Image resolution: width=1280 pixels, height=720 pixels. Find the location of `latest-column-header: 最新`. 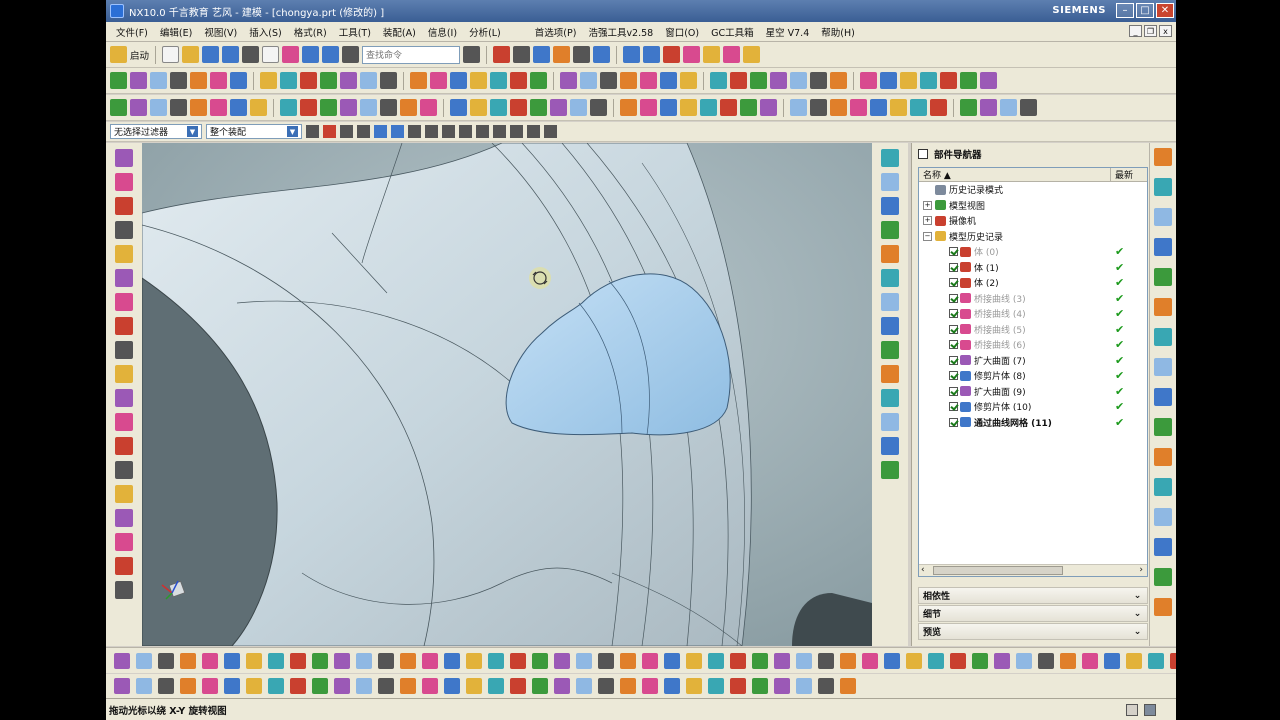

latest-column-header: 最新 is located at coordinates (1122, 174).